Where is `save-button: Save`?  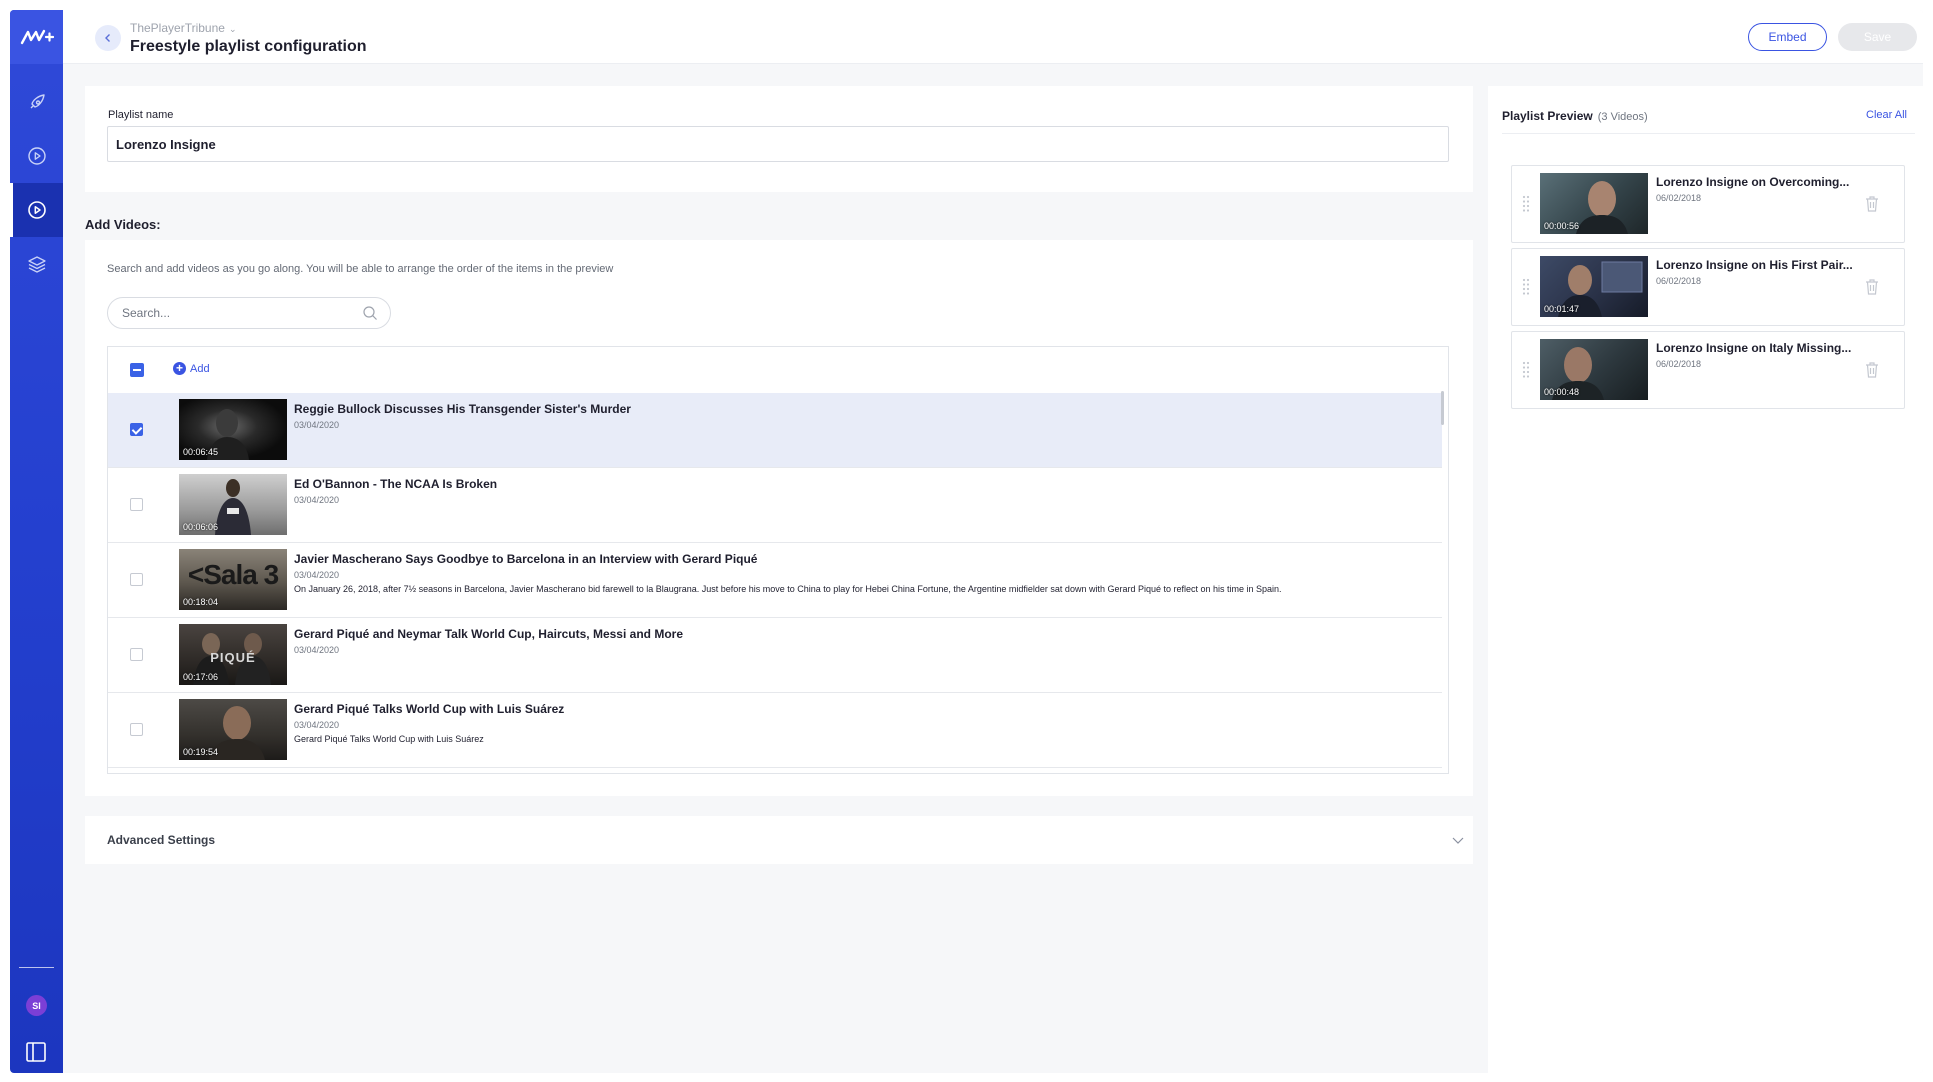 save-button: Save is located at coordinates (1877, 37).